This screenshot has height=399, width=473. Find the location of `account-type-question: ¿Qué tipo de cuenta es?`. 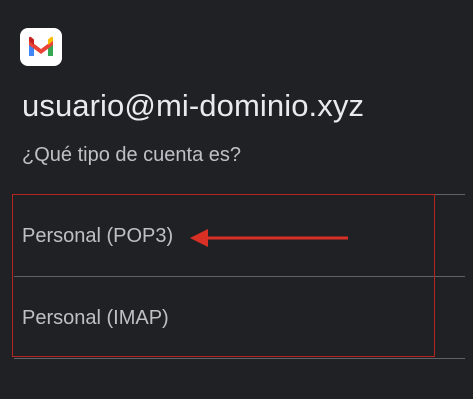

account-type-question: ¿Qué tipo de cuenta es? is located at coordinates (132, 155).